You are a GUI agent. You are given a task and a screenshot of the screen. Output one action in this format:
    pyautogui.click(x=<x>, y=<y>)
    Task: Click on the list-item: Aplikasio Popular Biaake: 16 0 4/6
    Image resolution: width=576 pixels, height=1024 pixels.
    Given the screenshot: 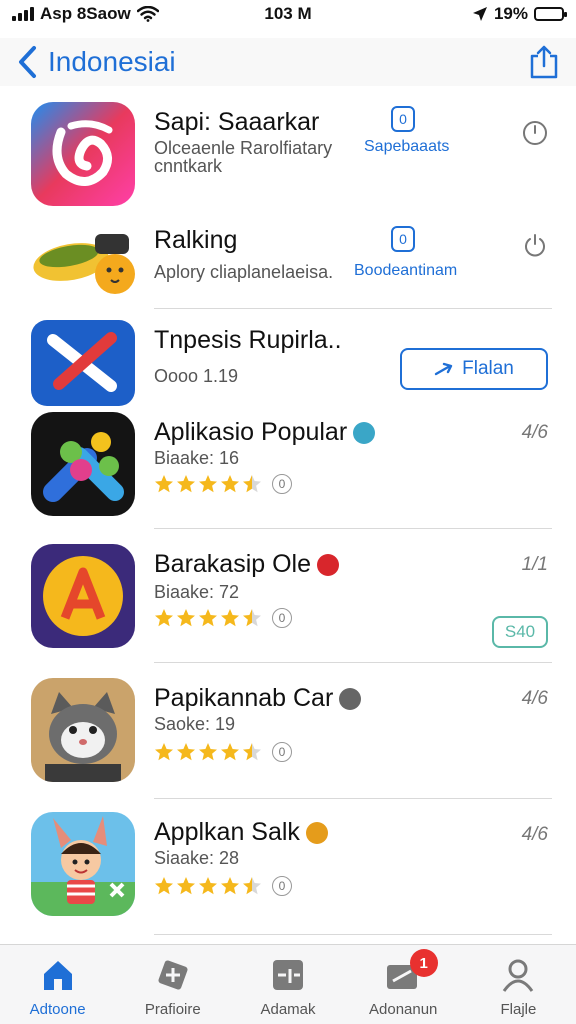 What is the action you would take?
    pyautogui.click(x=288, y=470)
    